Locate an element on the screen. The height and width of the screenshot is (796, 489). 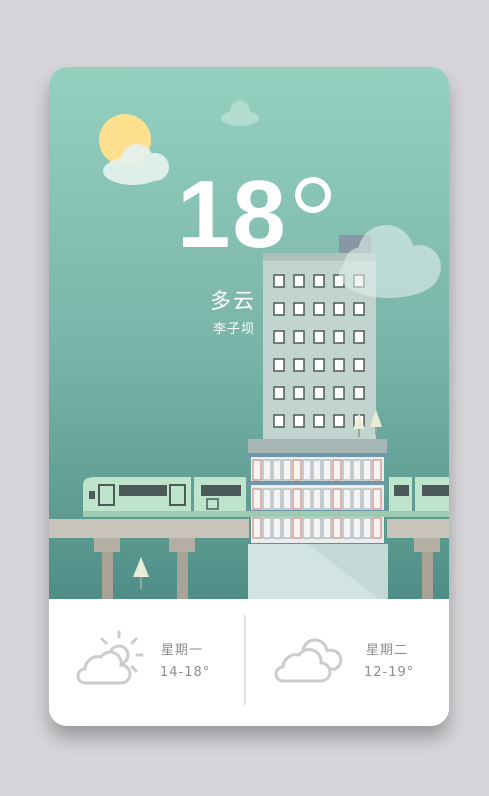
location-name: 李子坝 is located at coordinates (234, 329).